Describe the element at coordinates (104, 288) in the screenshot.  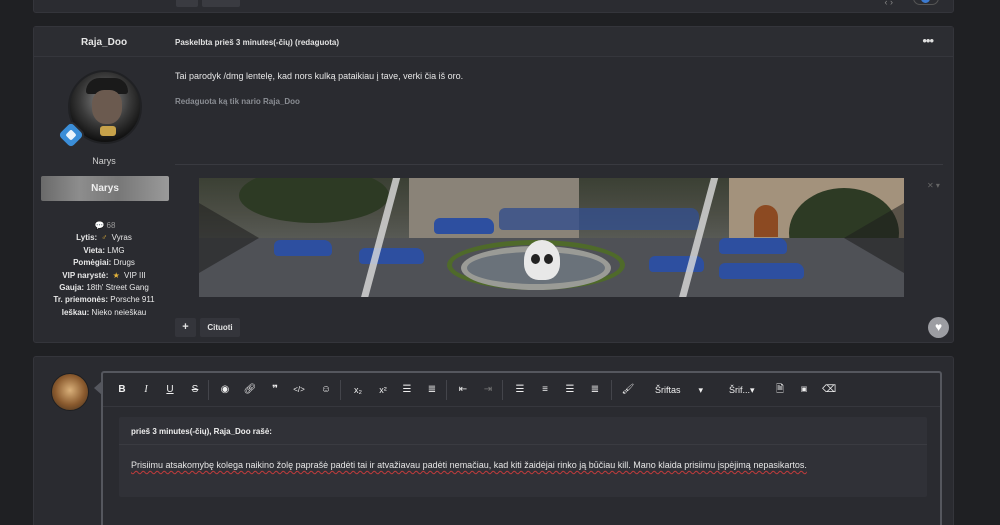
I see `stat-gang: Gauja: 18th' Street Gang` at that location.